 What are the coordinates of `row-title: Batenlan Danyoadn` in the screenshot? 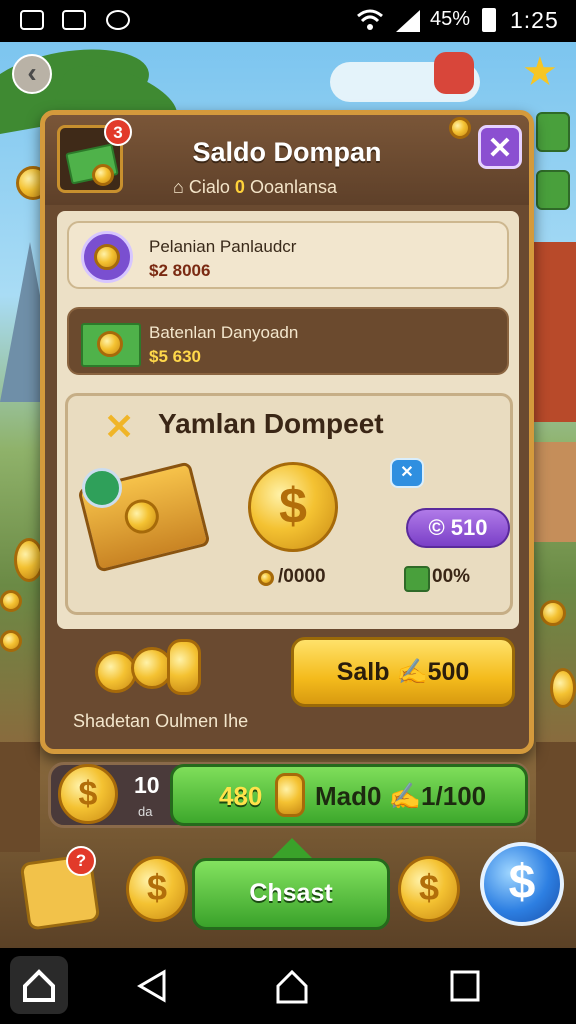 It's located at (224, 332).